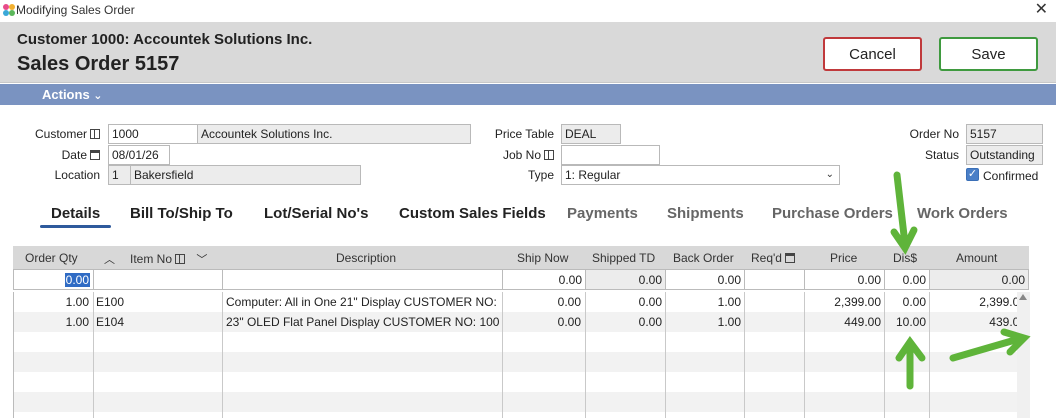 The width and height of the screenshot is (1056, 418). What do you see at coordinates (1004, 134) in the screenshot?
I see `order-no-field: 5157` at bounding box center [1004, 134].